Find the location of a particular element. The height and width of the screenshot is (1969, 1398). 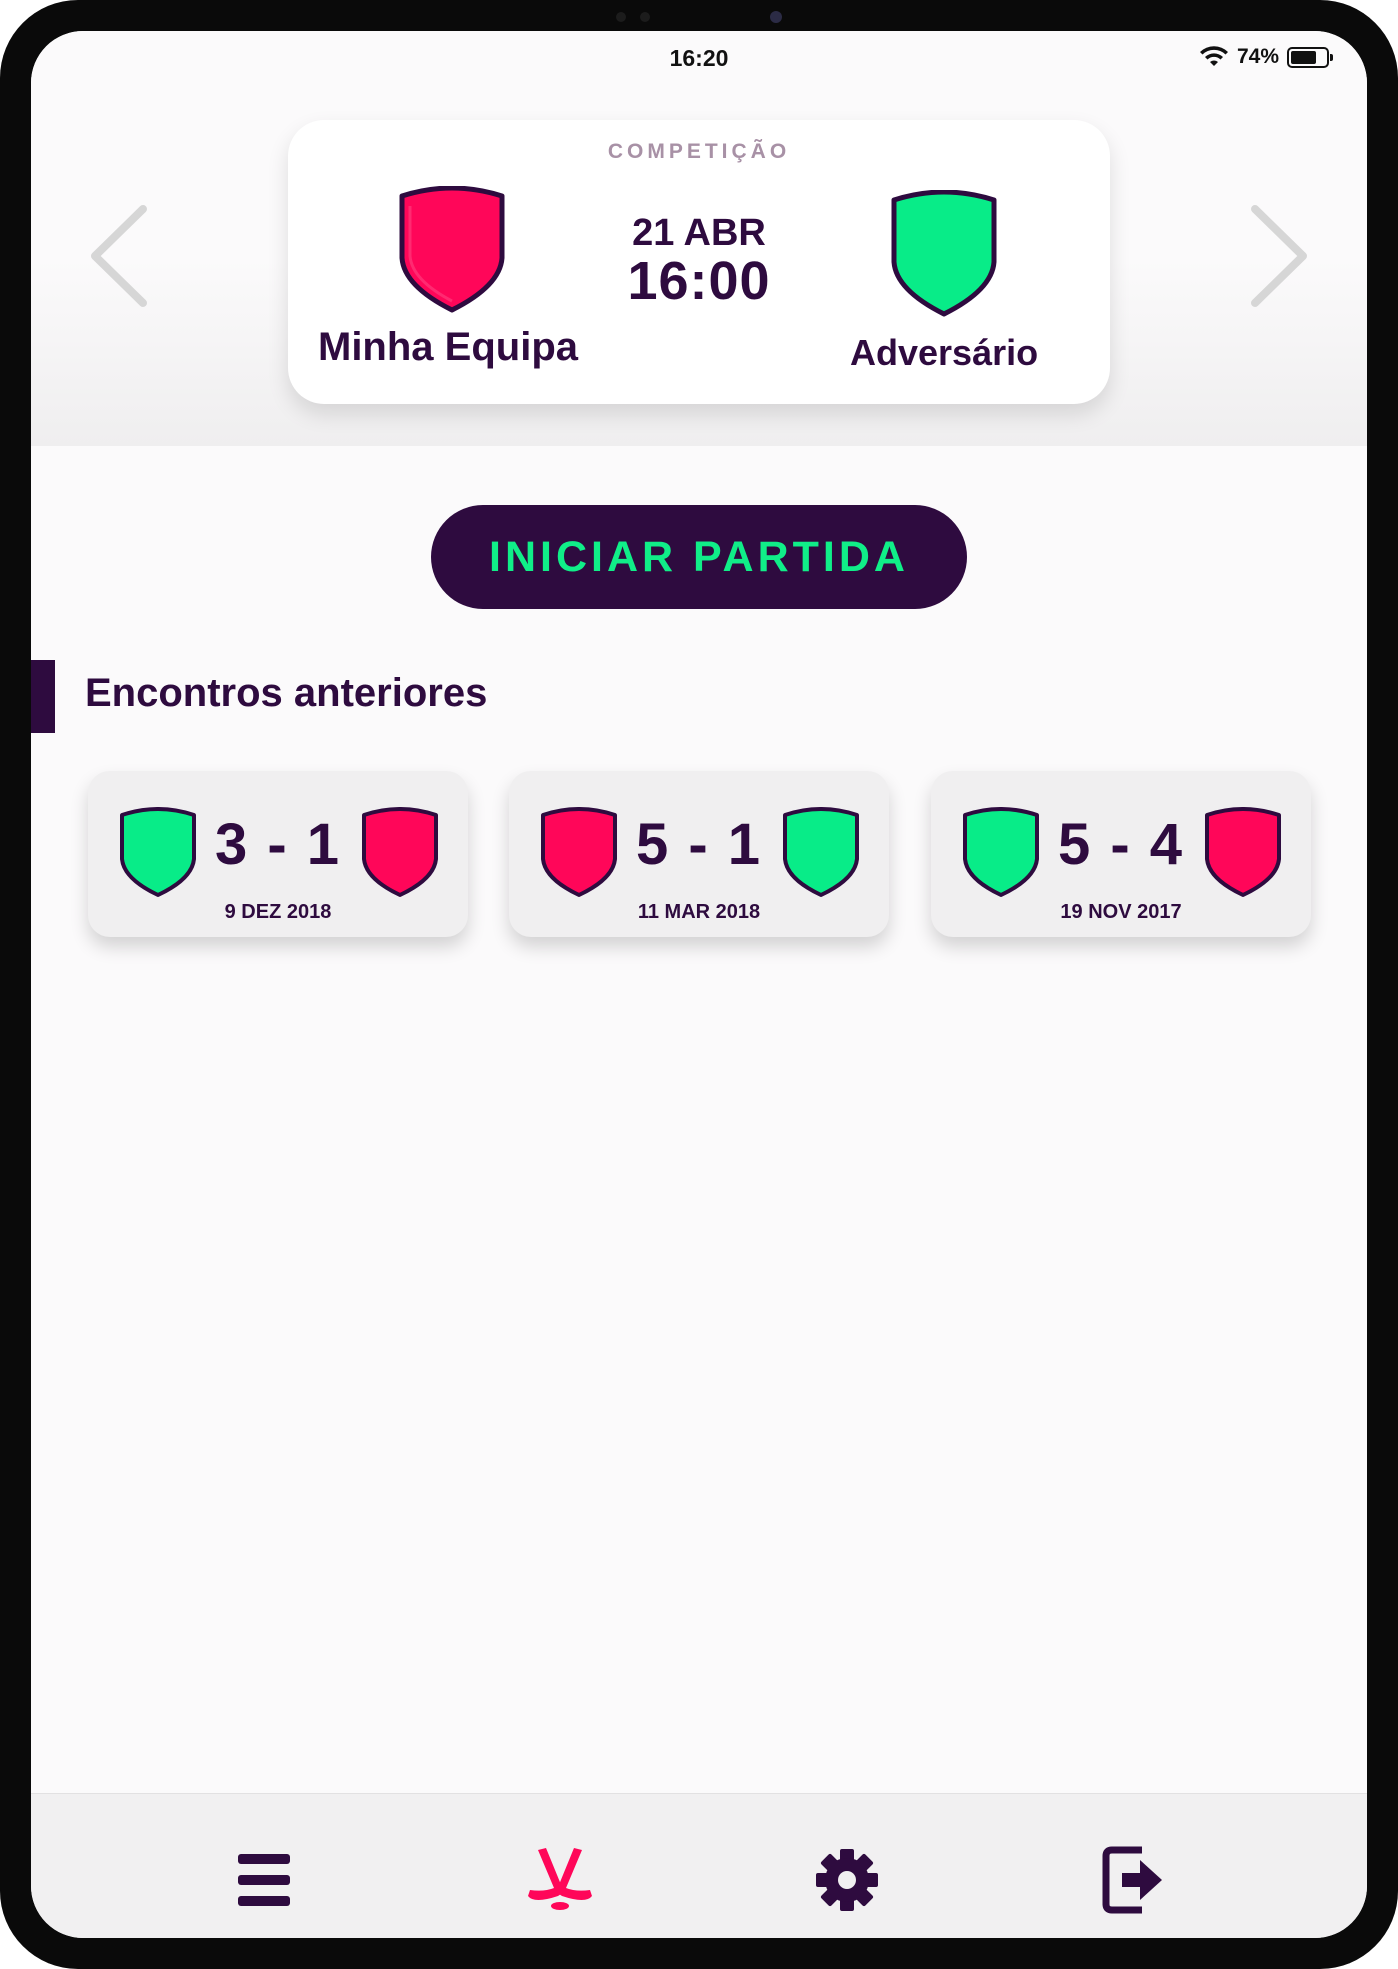

battery-percentage: 74% is located at coordinates (1257, 56).